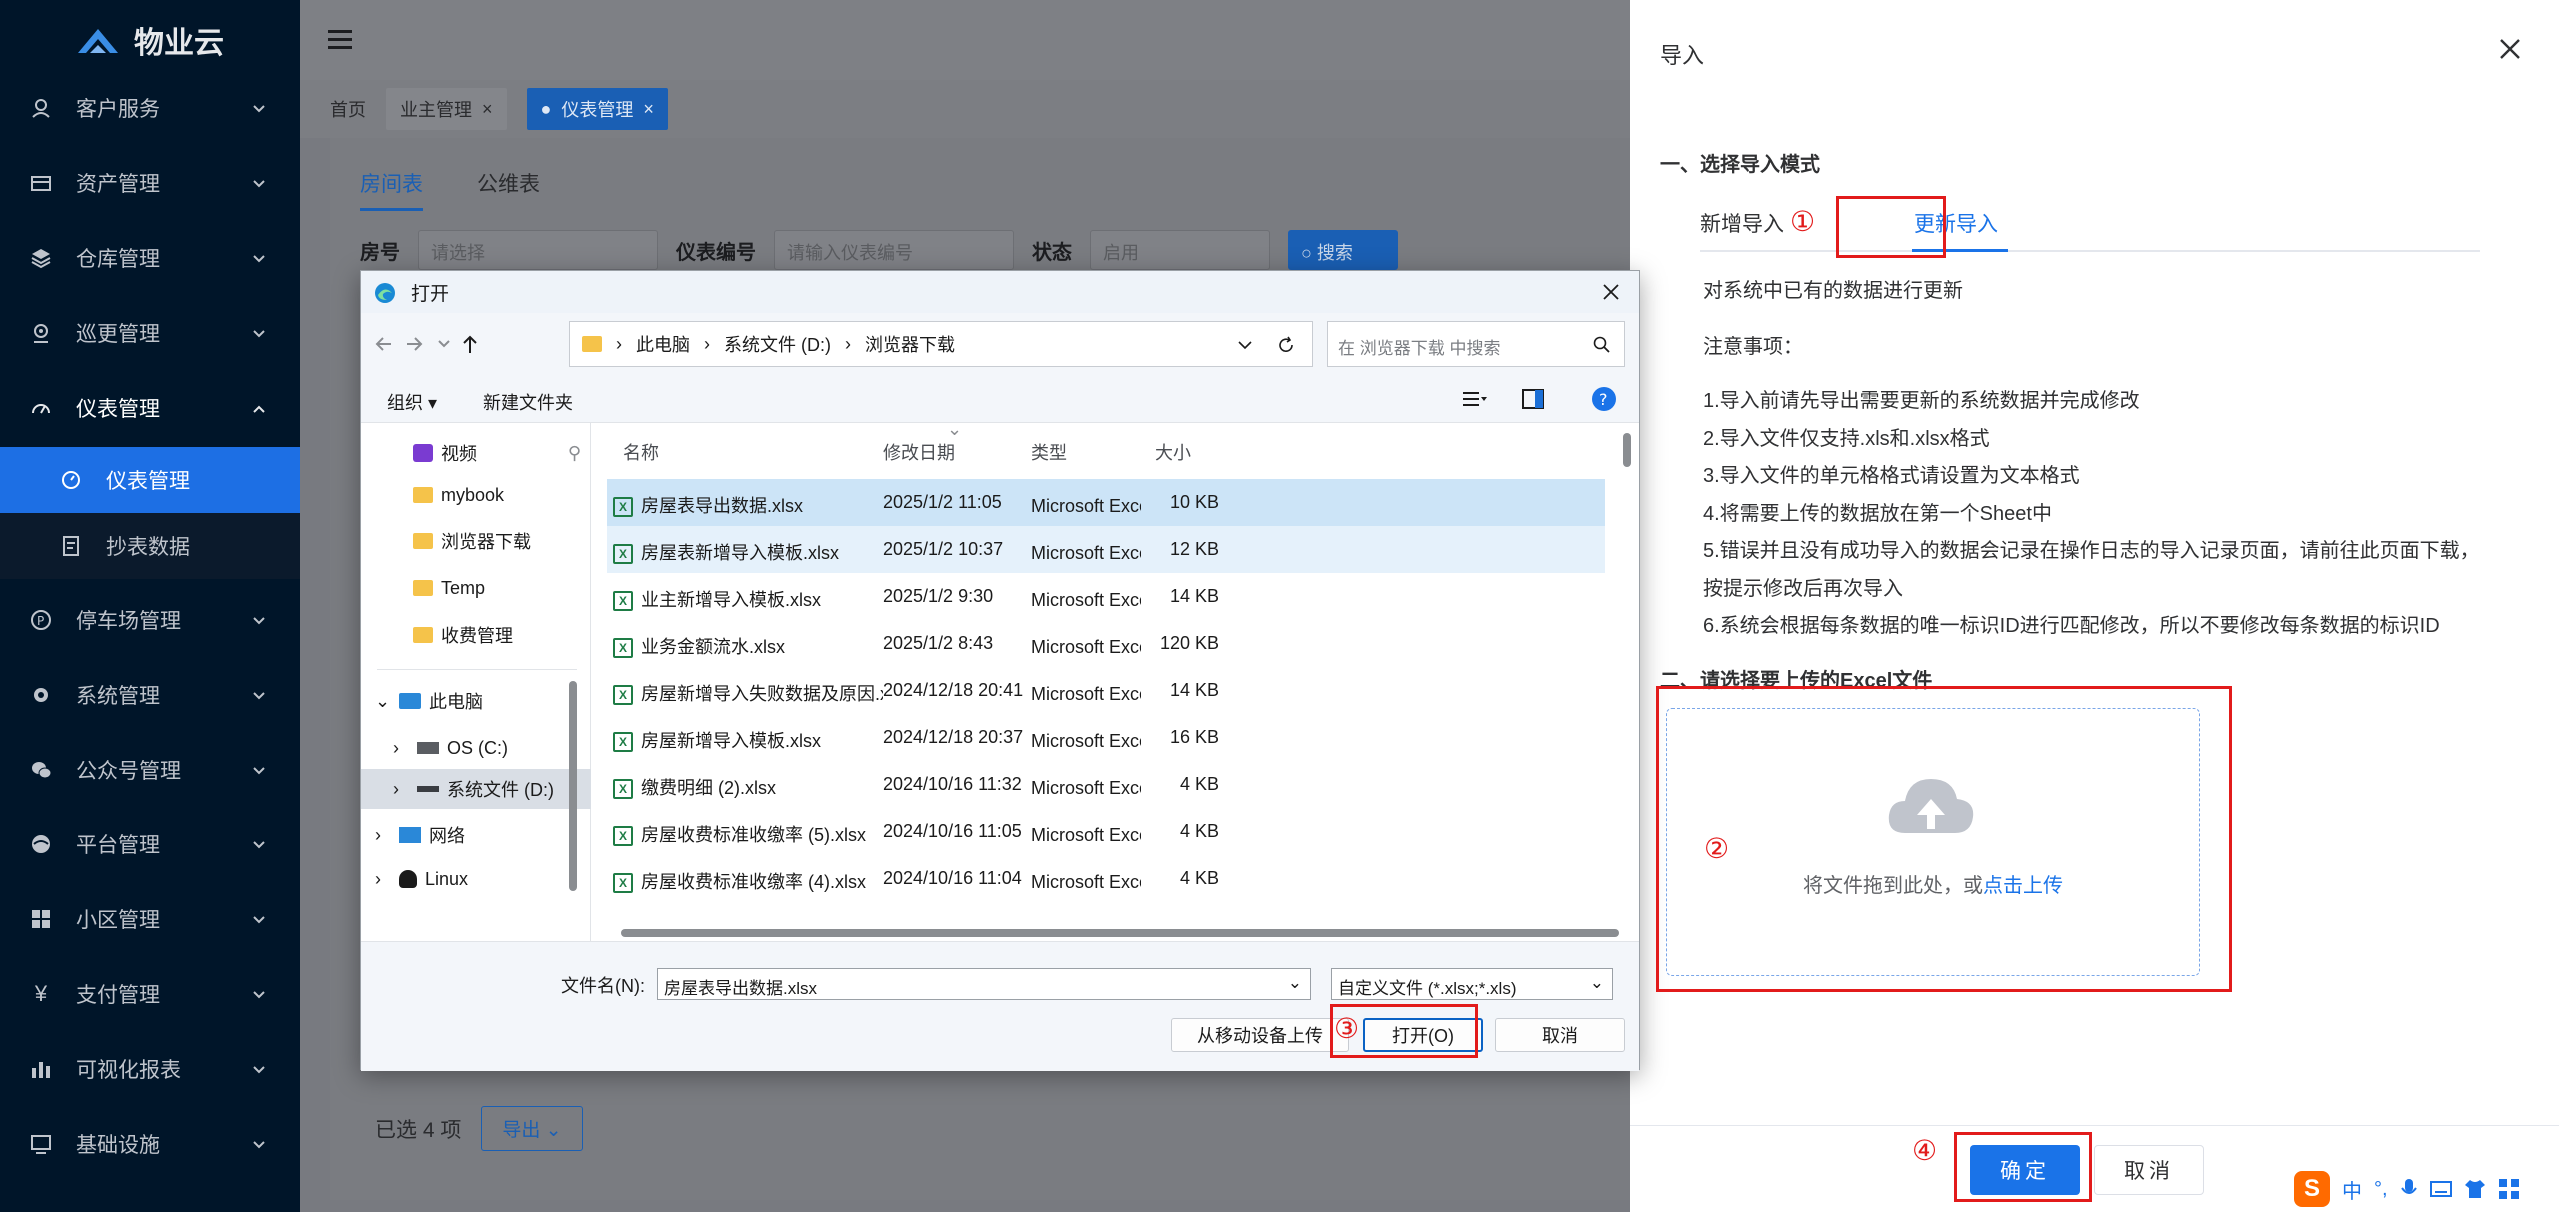 The width and height of the screenshot is (2559, 1212). I want to click on file-list-scrollbar, so click(1628, 682).